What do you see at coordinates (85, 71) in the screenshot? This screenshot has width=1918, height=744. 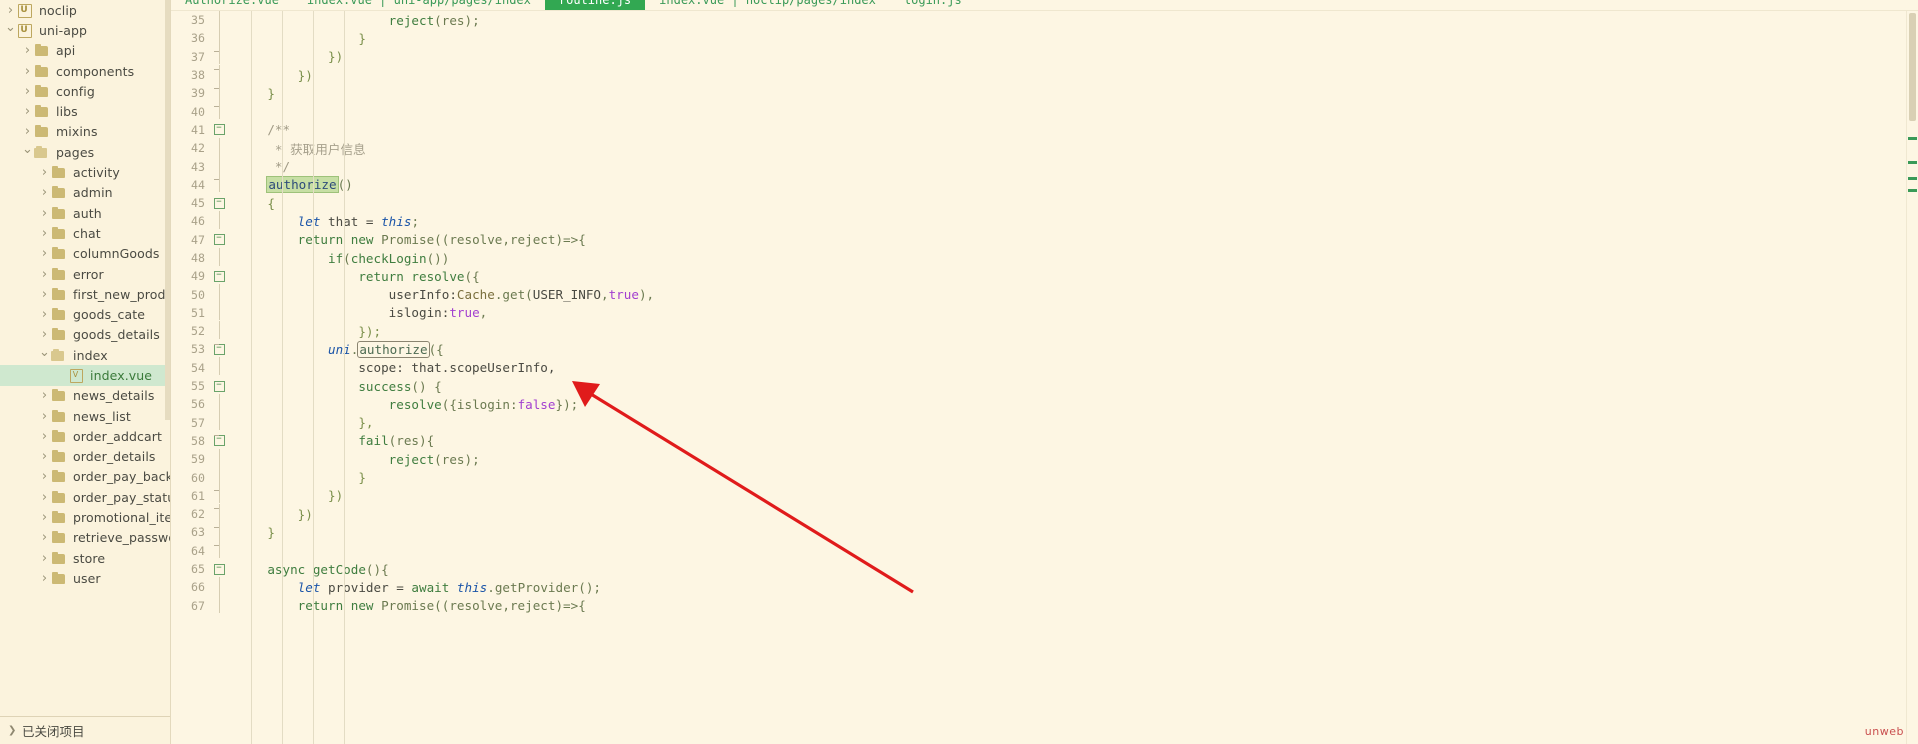 I see `tree-item-components: › components` at bounding box center [85, 71].